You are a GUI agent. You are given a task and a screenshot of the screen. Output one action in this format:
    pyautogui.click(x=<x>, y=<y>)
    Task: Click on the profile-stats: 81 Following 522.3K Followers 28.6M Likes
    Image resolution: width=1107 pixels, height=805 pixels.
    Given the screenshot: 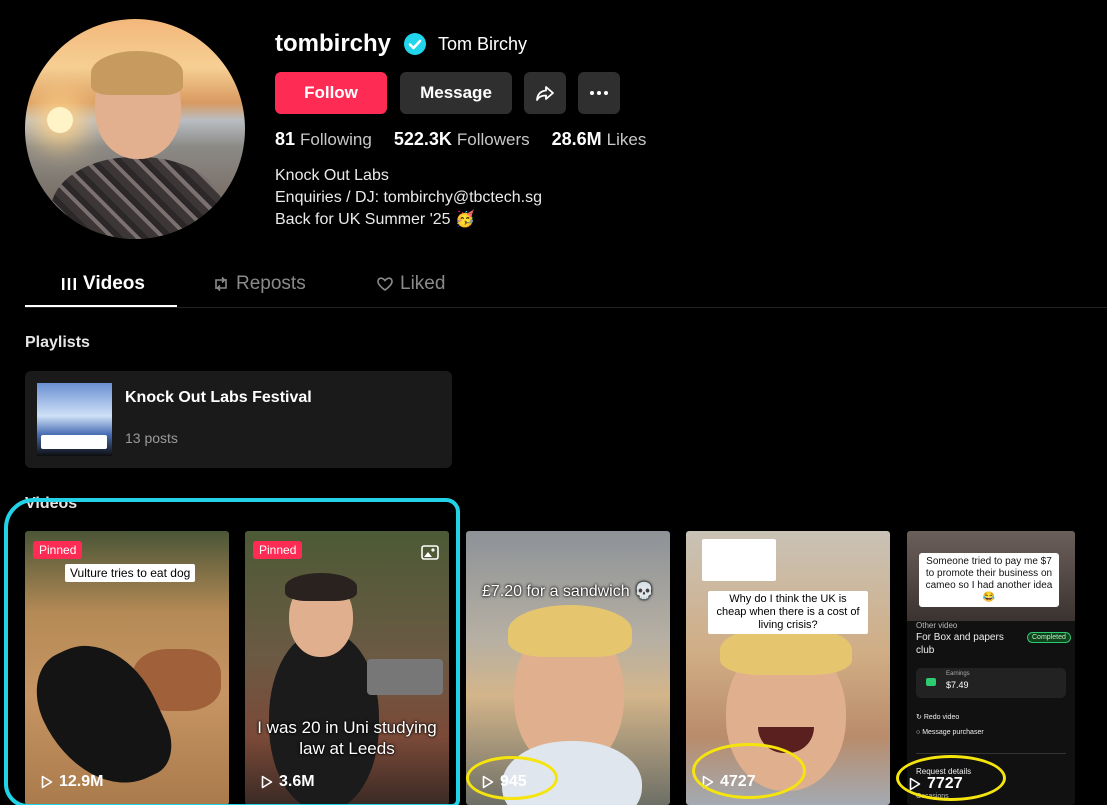 What is the action you would take?
    pyautogui.click(x=460, y=139)
    